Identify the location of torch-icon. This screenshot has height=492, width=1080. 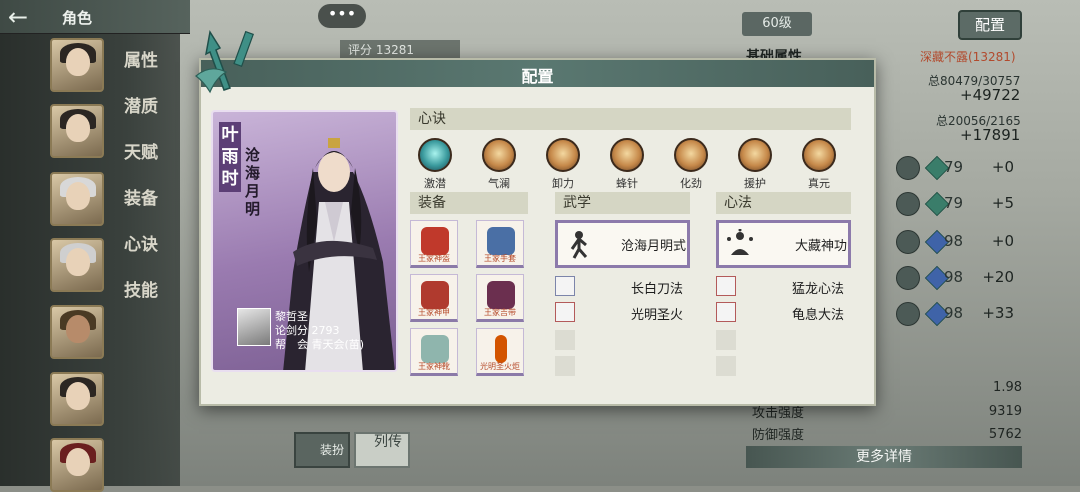
(501, 349).